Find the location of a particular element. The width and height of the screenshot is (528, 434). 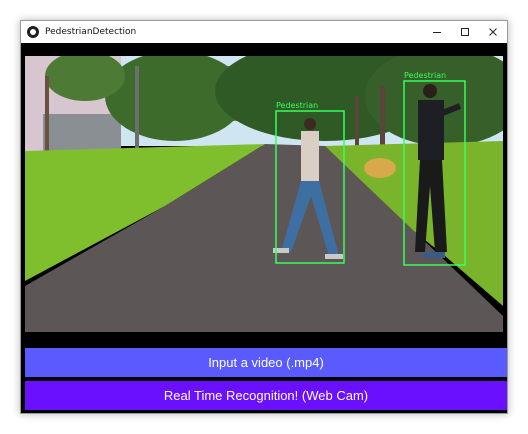

minimize-icon is located at coordinates (437, 32).